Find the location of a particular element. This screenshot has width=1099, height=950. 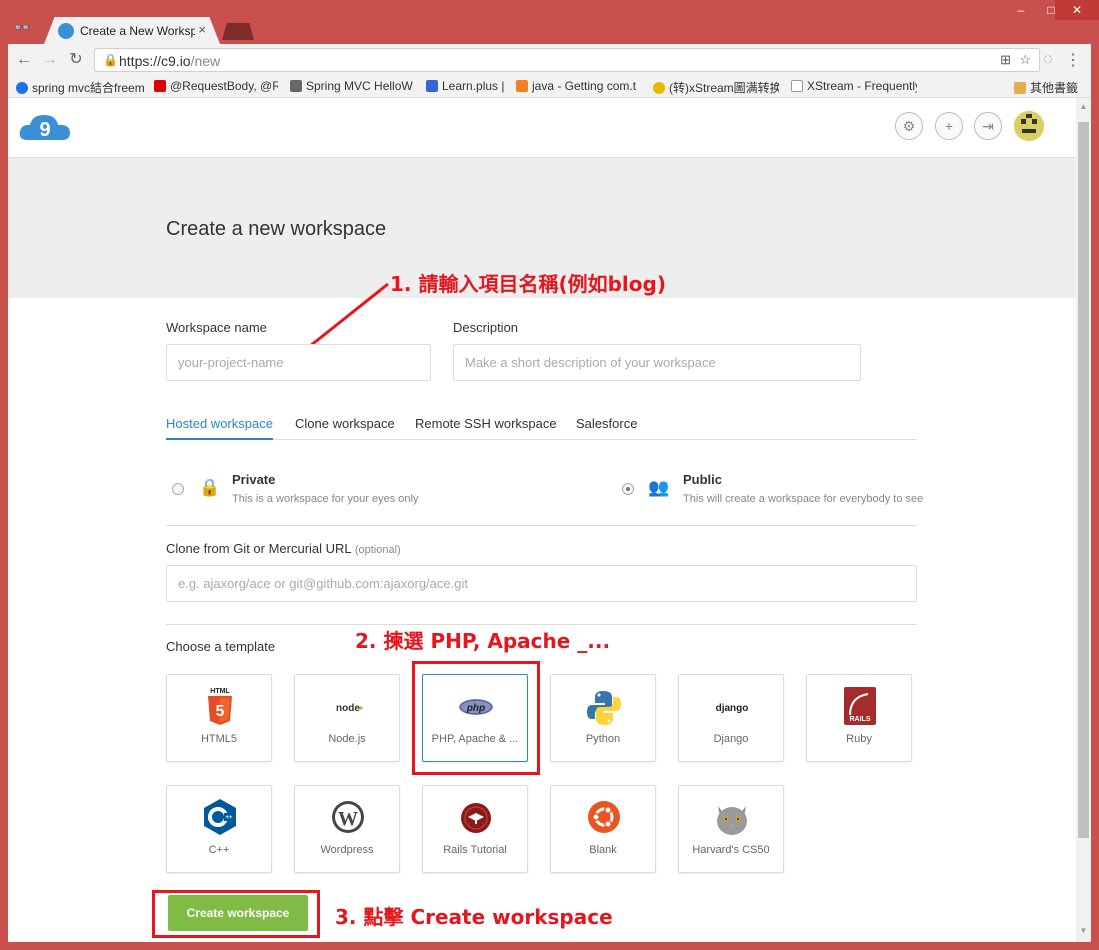

ubuntu-logo-icon is located at coordinates (604, 817).